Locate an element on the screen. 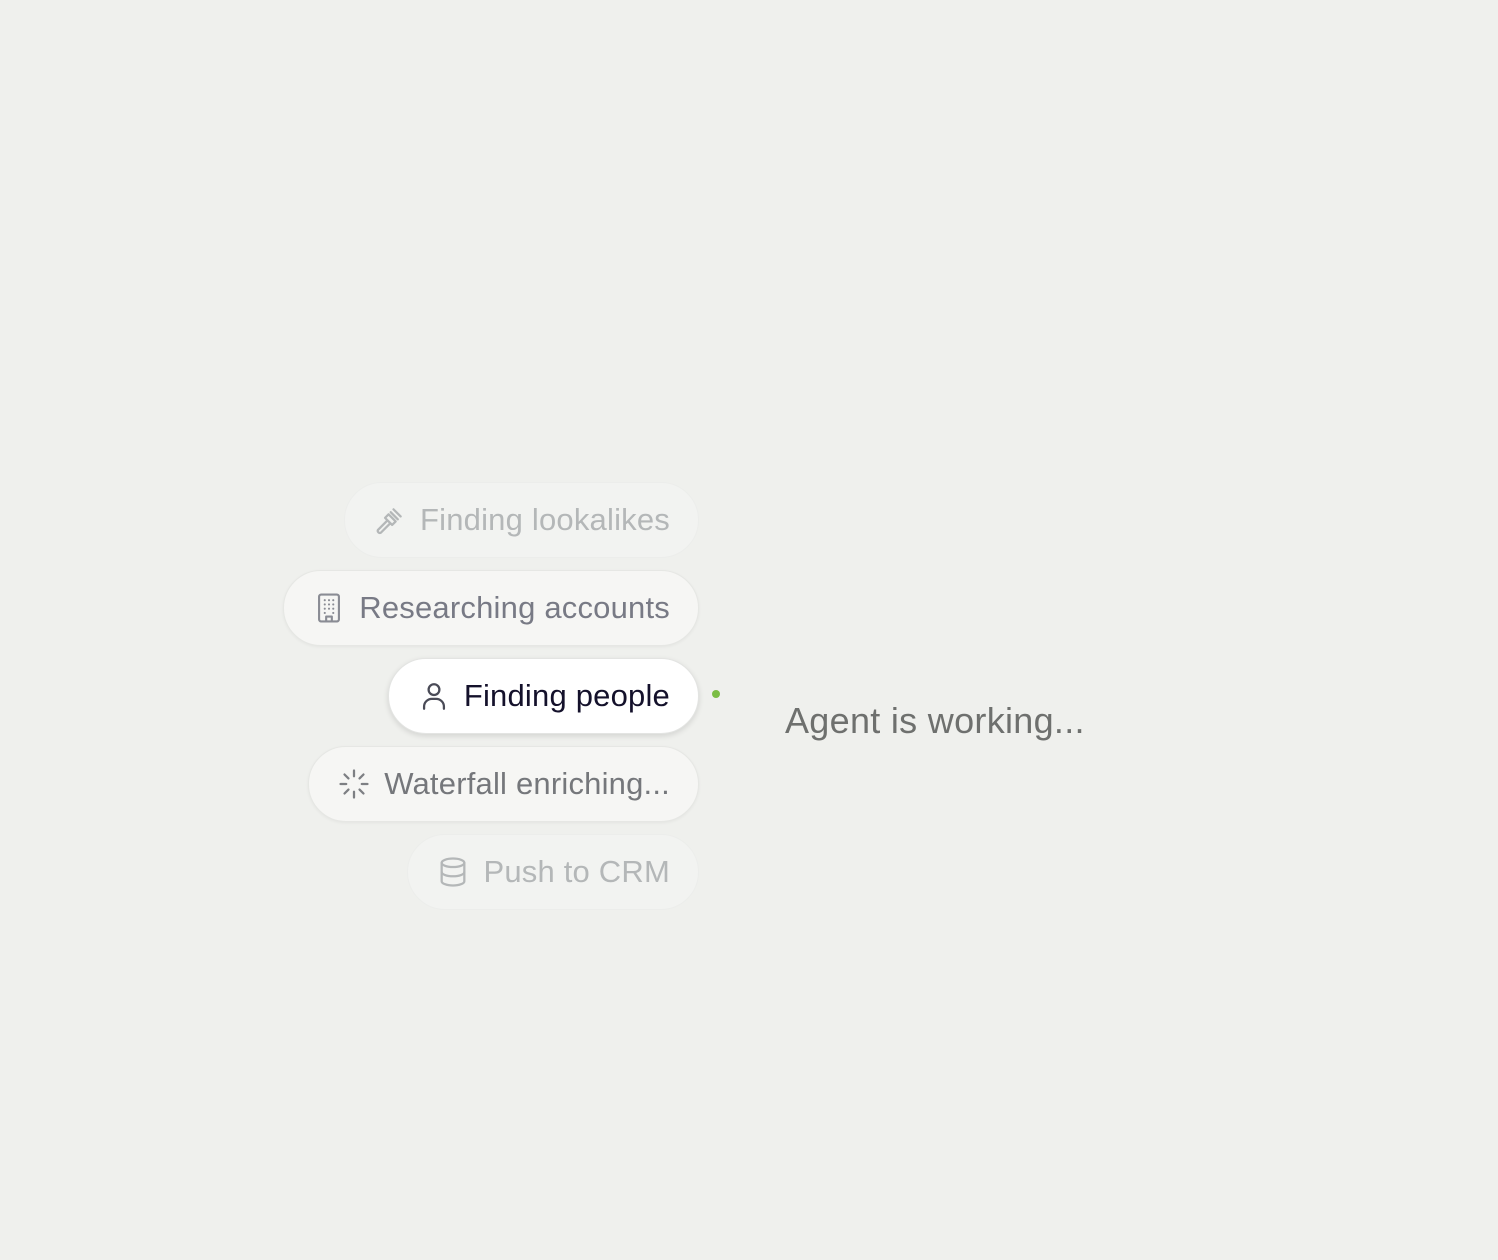  status-indicator-dot is located at coordinates (716, 694).